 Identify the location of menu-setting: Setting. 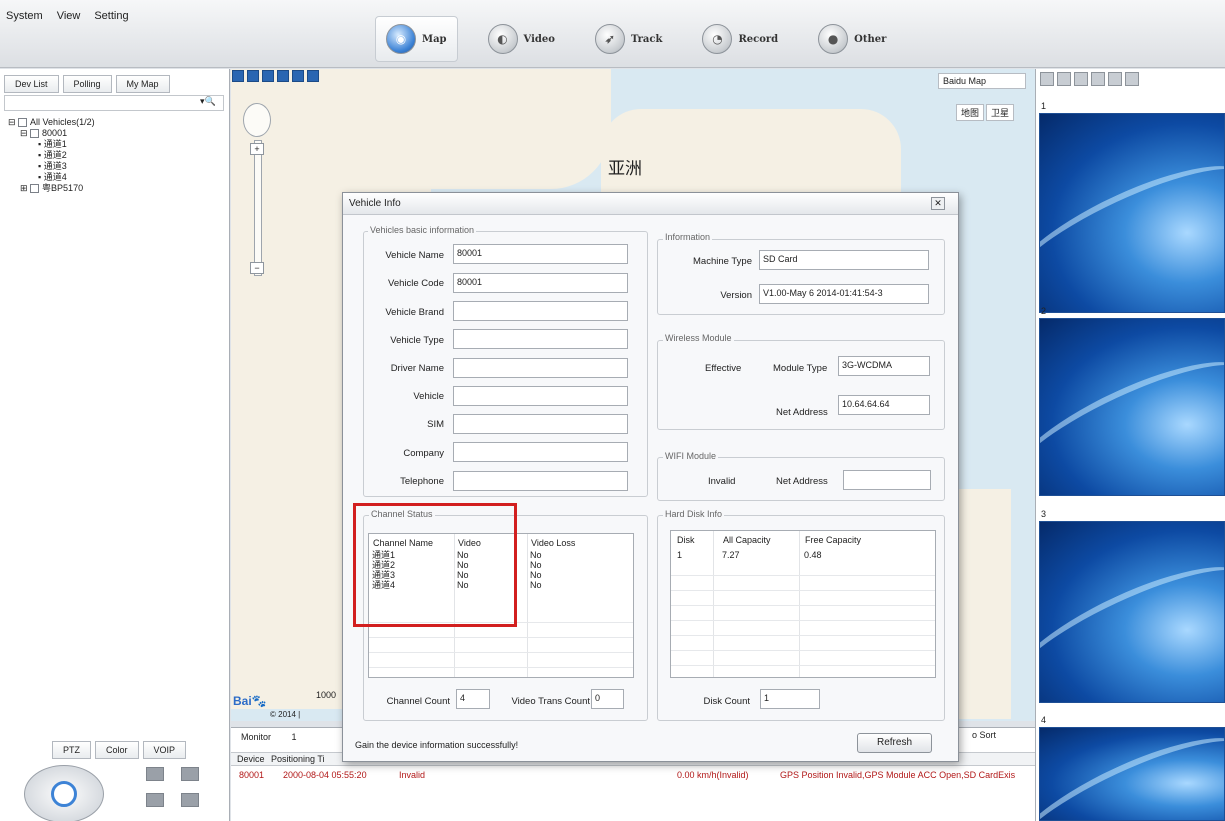
(111, 16).